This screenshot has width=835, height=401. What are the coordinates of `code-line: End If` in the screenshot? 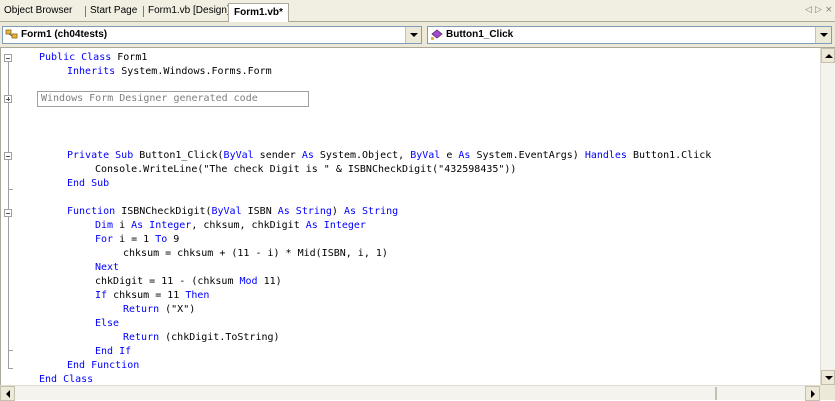 It's located at (113, 352).